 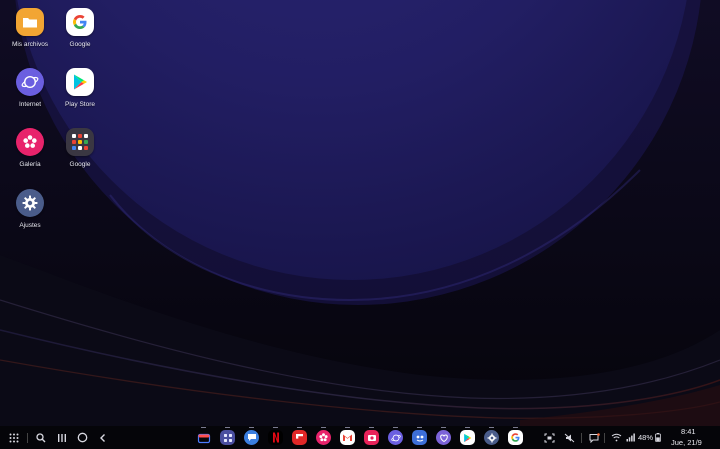 I want to click on app-google-folder: Google, so click(x=80, y=148).